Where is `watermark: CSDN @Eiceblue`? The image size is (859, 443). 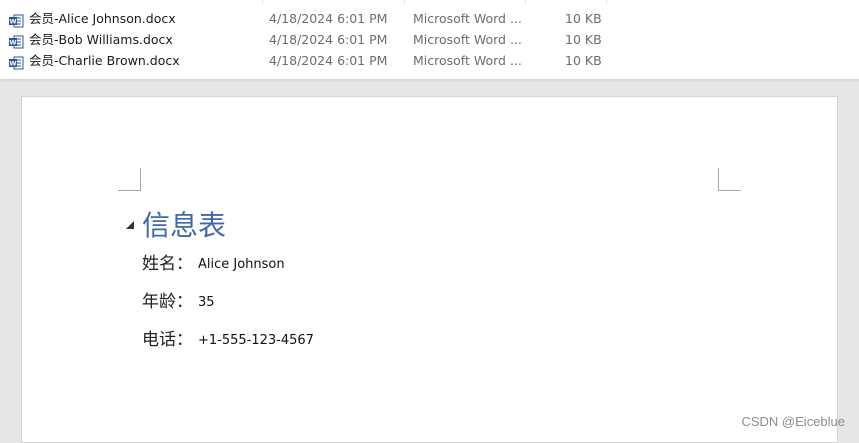
watermark: CSDN @Eiceblue is located at coordinates (793, 421).